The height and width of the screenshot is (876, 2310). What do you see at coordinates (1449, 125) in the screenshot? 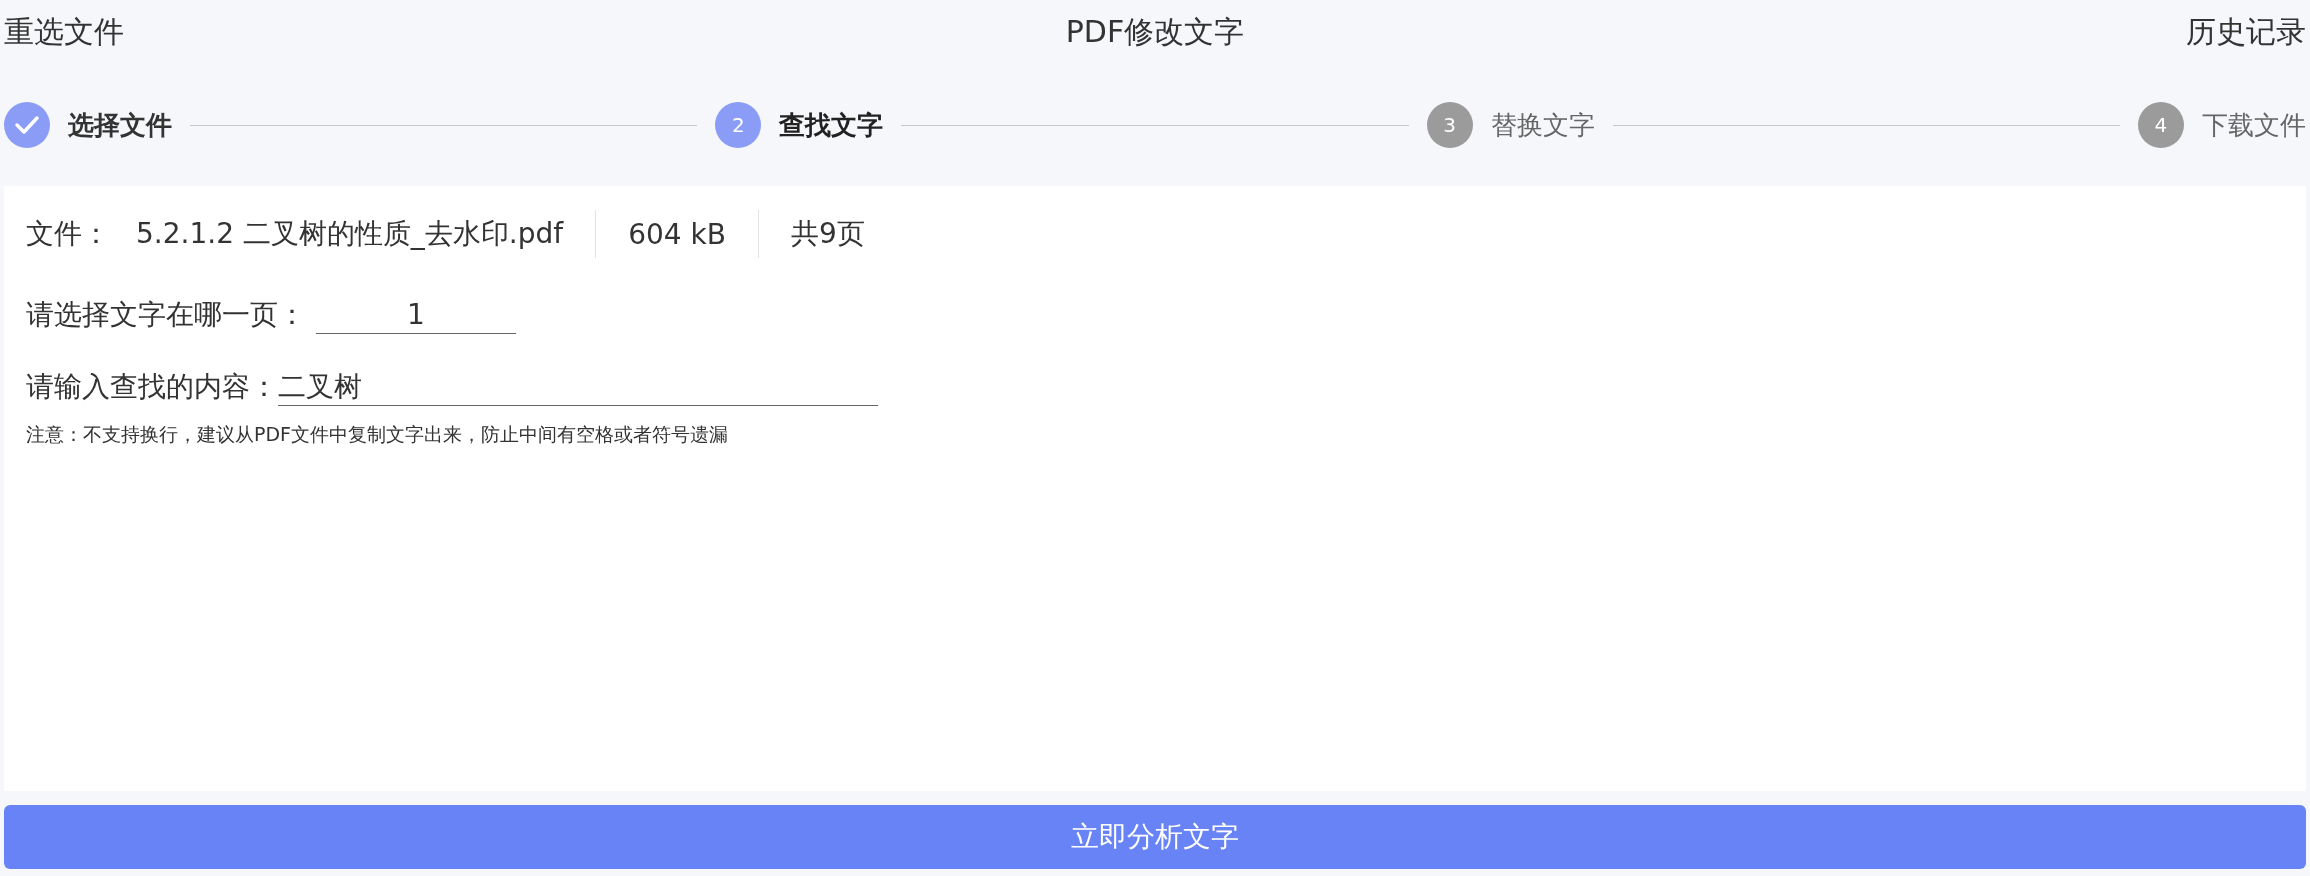
I see `step-number: 3` at bounding box center [1449, 125].